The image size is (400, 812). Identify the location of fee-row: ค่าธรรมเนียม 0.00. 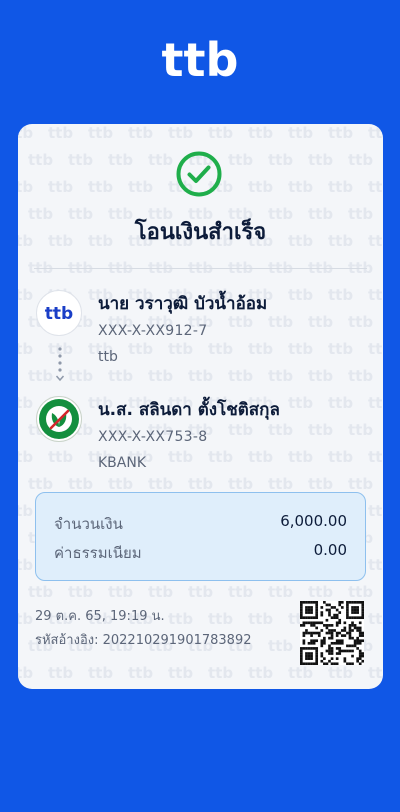
(200, 553).